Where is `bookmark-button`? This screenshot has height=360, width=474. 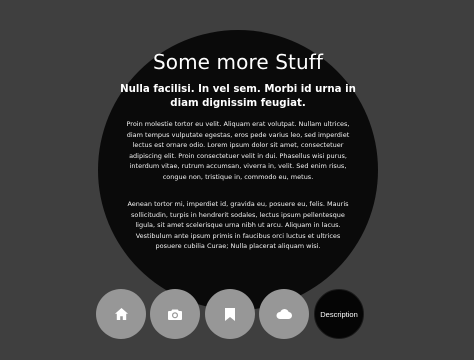 bookmark-button is located at coordinates (230, 314).